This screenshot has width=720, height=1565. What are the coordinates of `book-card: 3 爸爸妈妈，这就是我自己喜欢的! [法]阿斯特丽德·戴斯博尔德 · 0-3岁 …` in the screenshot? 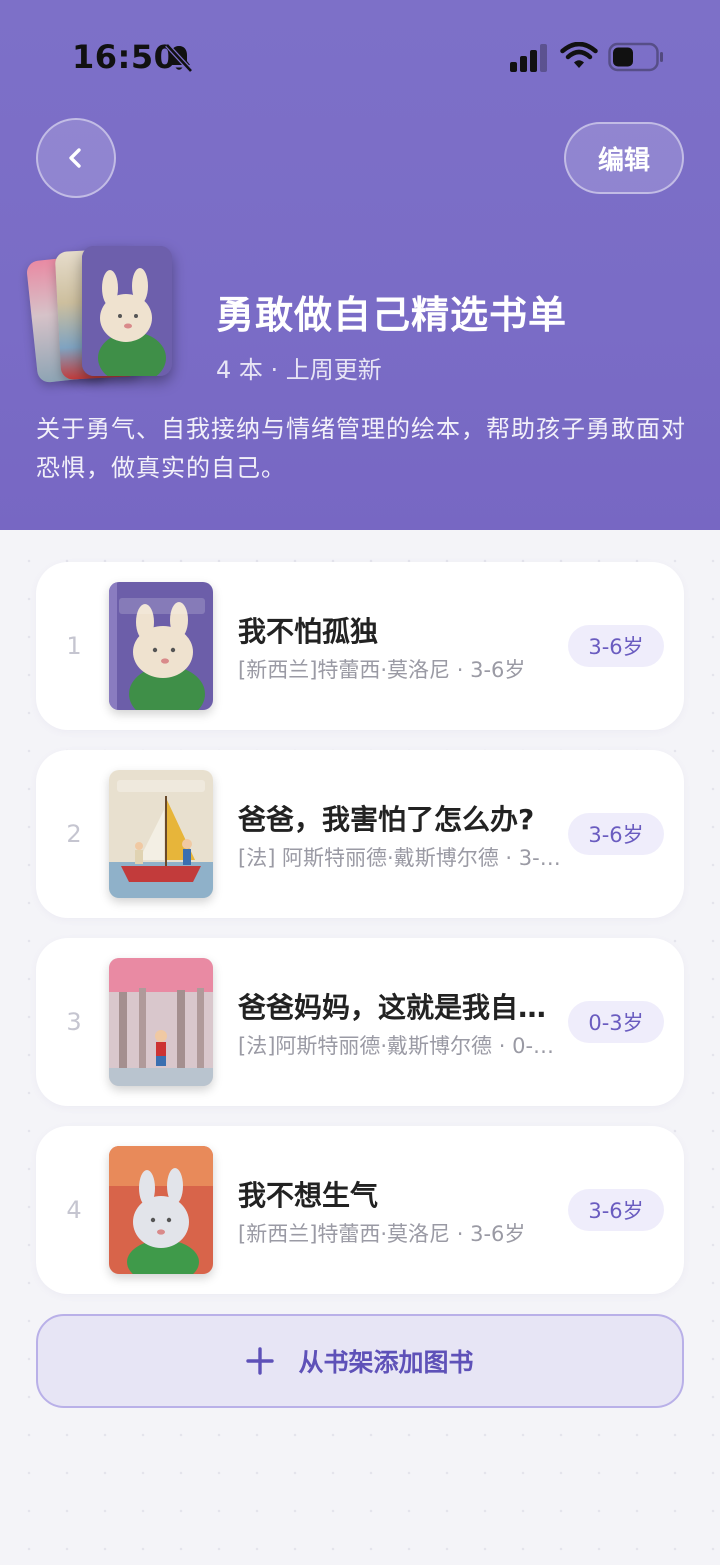 It's located at (360, 1022).